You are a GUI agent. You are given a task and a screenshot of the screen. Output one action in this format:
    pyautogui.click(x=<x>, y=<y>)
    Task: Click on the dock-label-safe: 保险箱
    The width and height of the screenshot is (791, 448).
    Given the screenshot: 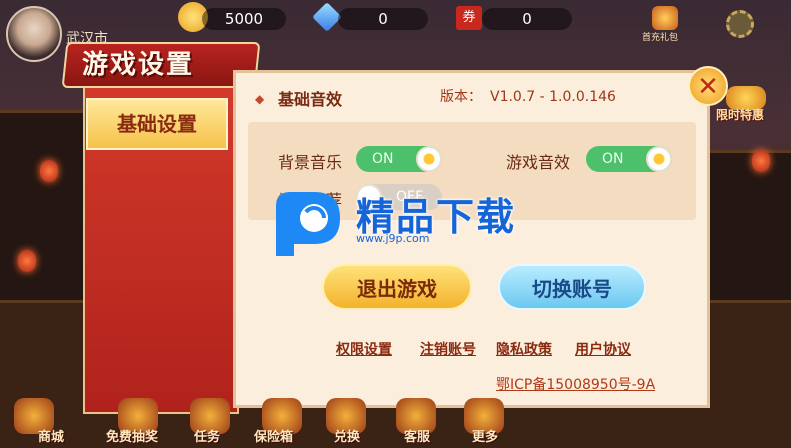 What is the action you would take?
    pyautogui.click(x=273, y=435)
    